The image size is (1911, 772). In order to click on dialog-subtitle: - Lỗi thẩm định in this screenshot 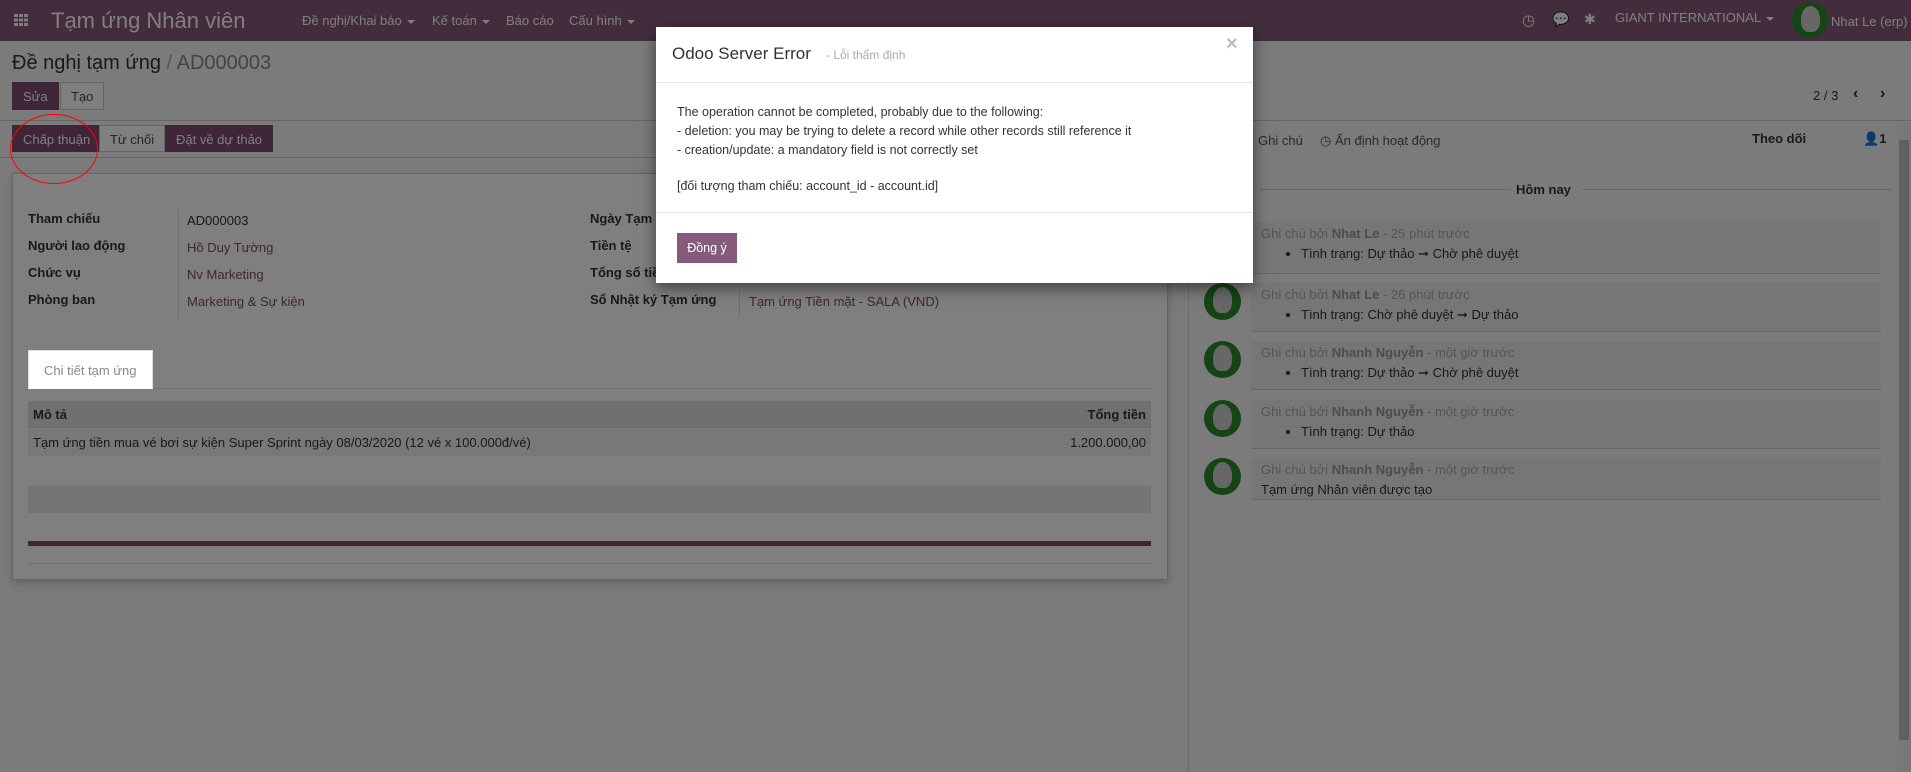, I will do `click(866, 55)`.